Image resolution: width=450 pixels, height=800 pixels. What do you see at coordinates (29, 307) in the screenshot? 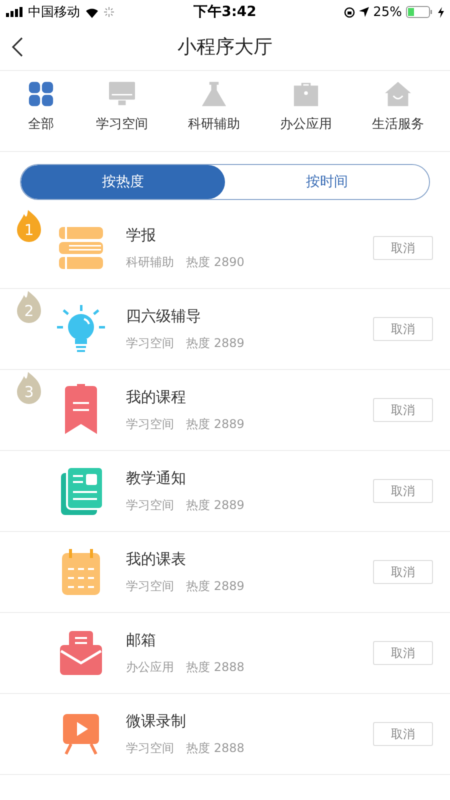
I see `rank-badge: 2` at bounding box center [29, 307].